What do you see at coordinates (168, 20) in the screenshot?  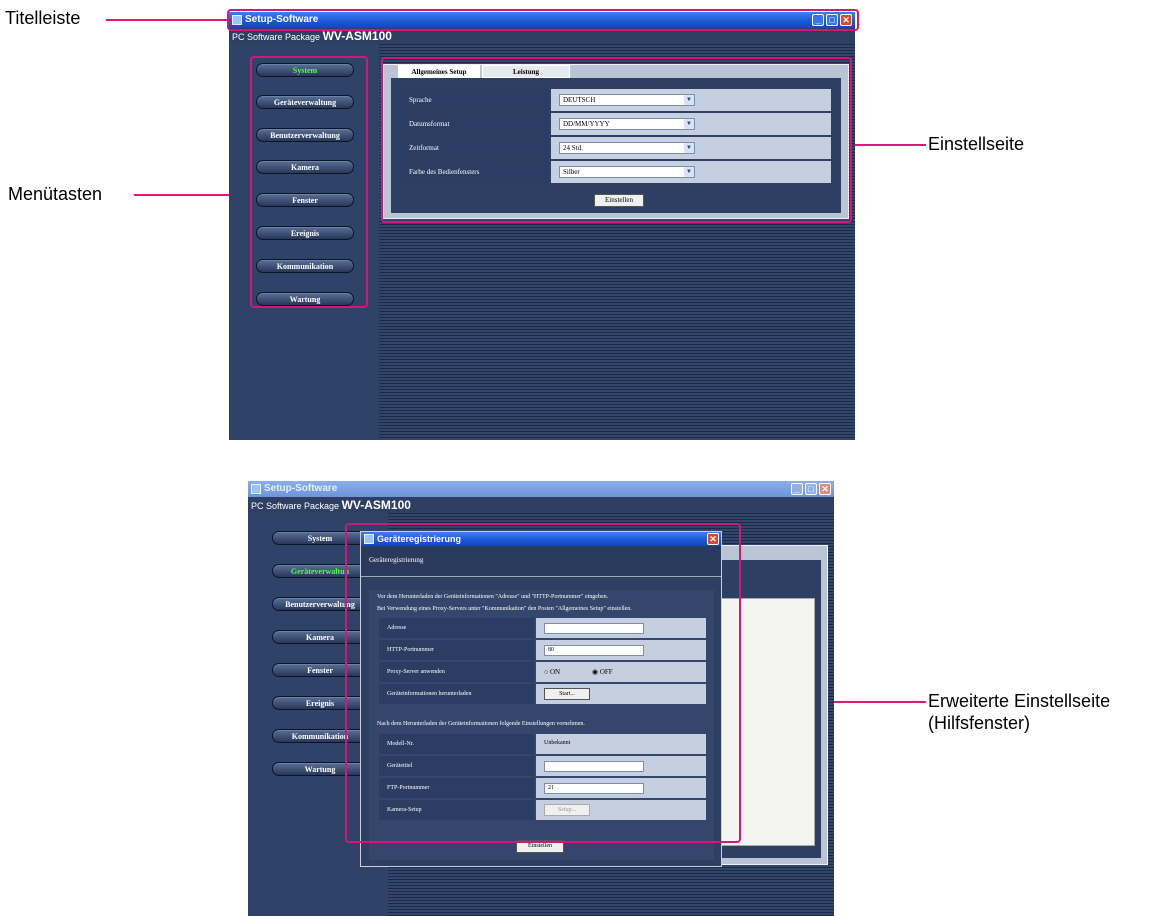 I see `callout-line-title` at bounding box center [168, 20].